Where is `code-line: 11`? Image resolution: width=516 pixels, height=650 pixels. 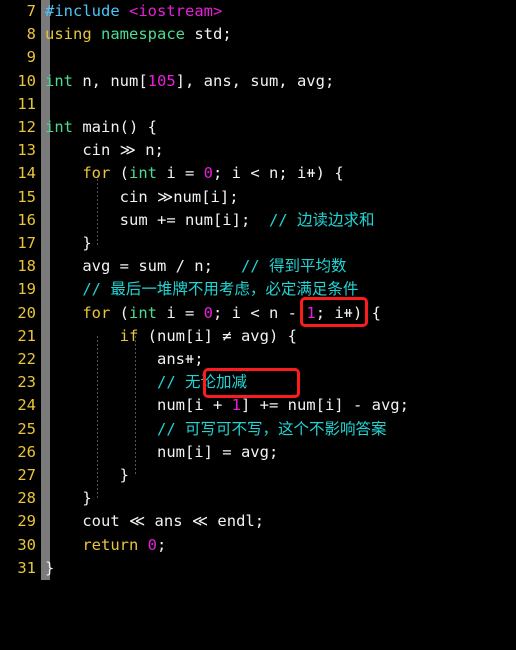
code-line: 11 is located at coordinates (258, 104).